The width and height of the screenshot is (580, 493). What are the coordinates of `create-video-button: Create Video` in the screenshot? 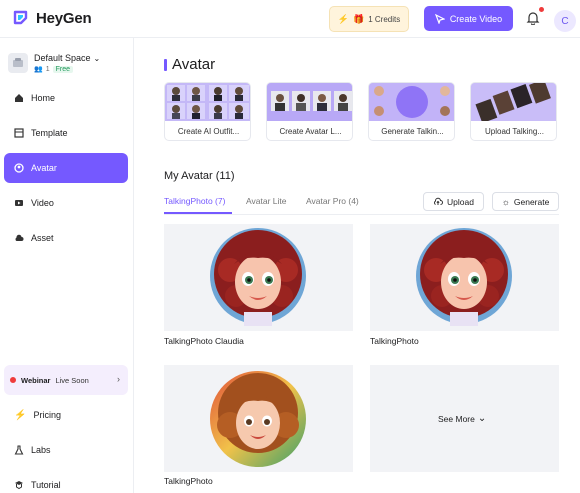 It's located at (468, 18).